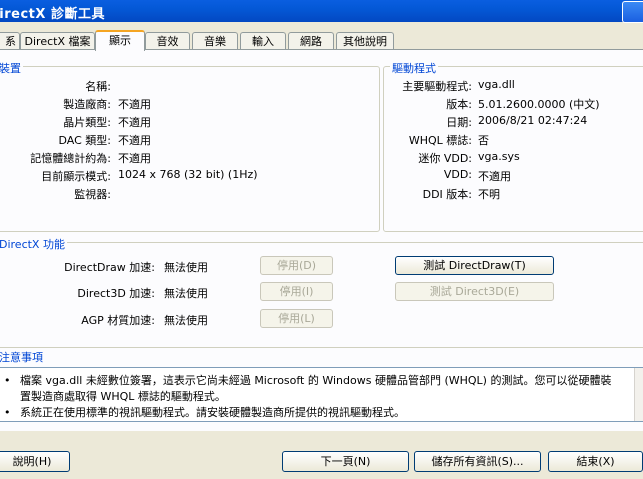 This screenshot has width=643, height=479. What do you see at coordinates (167, 40) in the screenshot?
I see `tab-sound: 音效` at bounding box center [167, 40].